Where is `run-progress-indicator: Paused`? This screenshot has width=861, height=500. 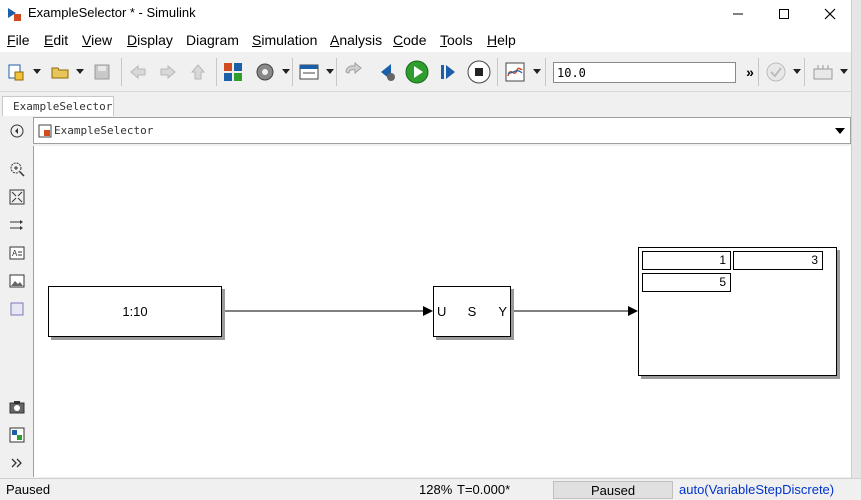 run-progress-indicator: Paused is located at coordinates (613, 490).